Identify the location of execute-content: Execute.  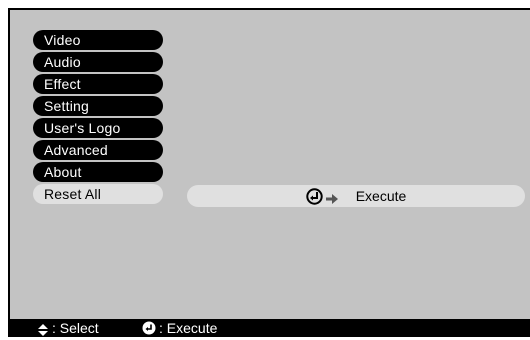
(356, 196).